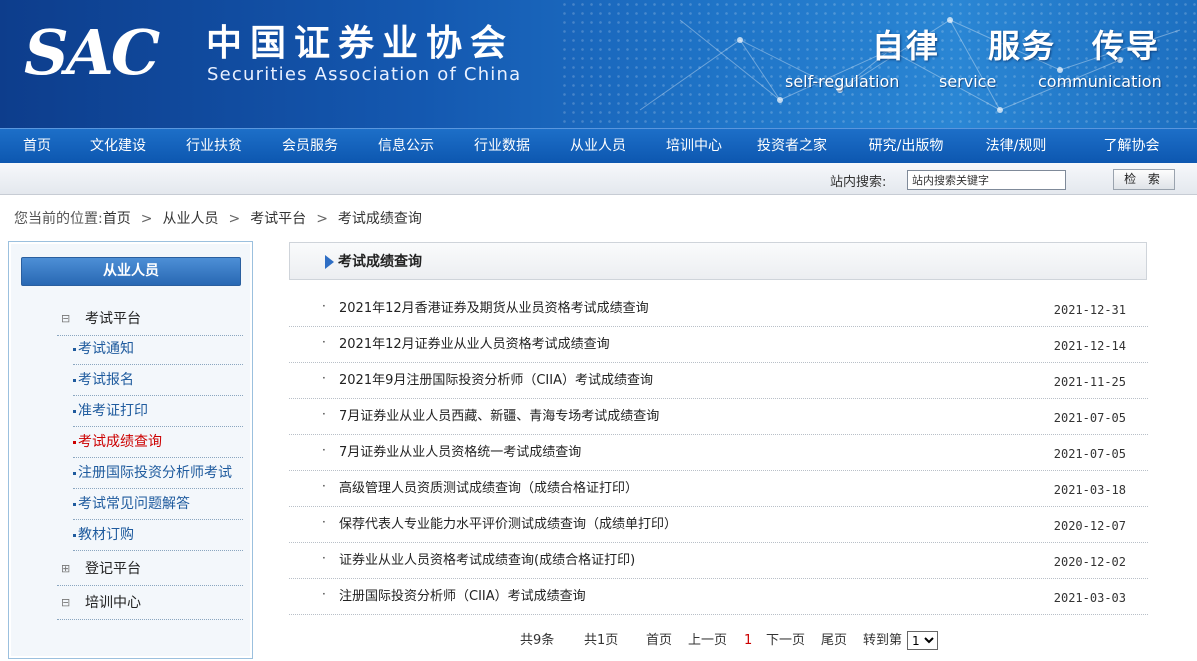 The height and width of the screenshot is (661, 1197). What do you see at coordinates (718, 345) in the screenshot?
I see `list-item: · 2021年12月证券业从业人员资格考试成绩查询 2021-12-14` at bounding box center [718, 345].